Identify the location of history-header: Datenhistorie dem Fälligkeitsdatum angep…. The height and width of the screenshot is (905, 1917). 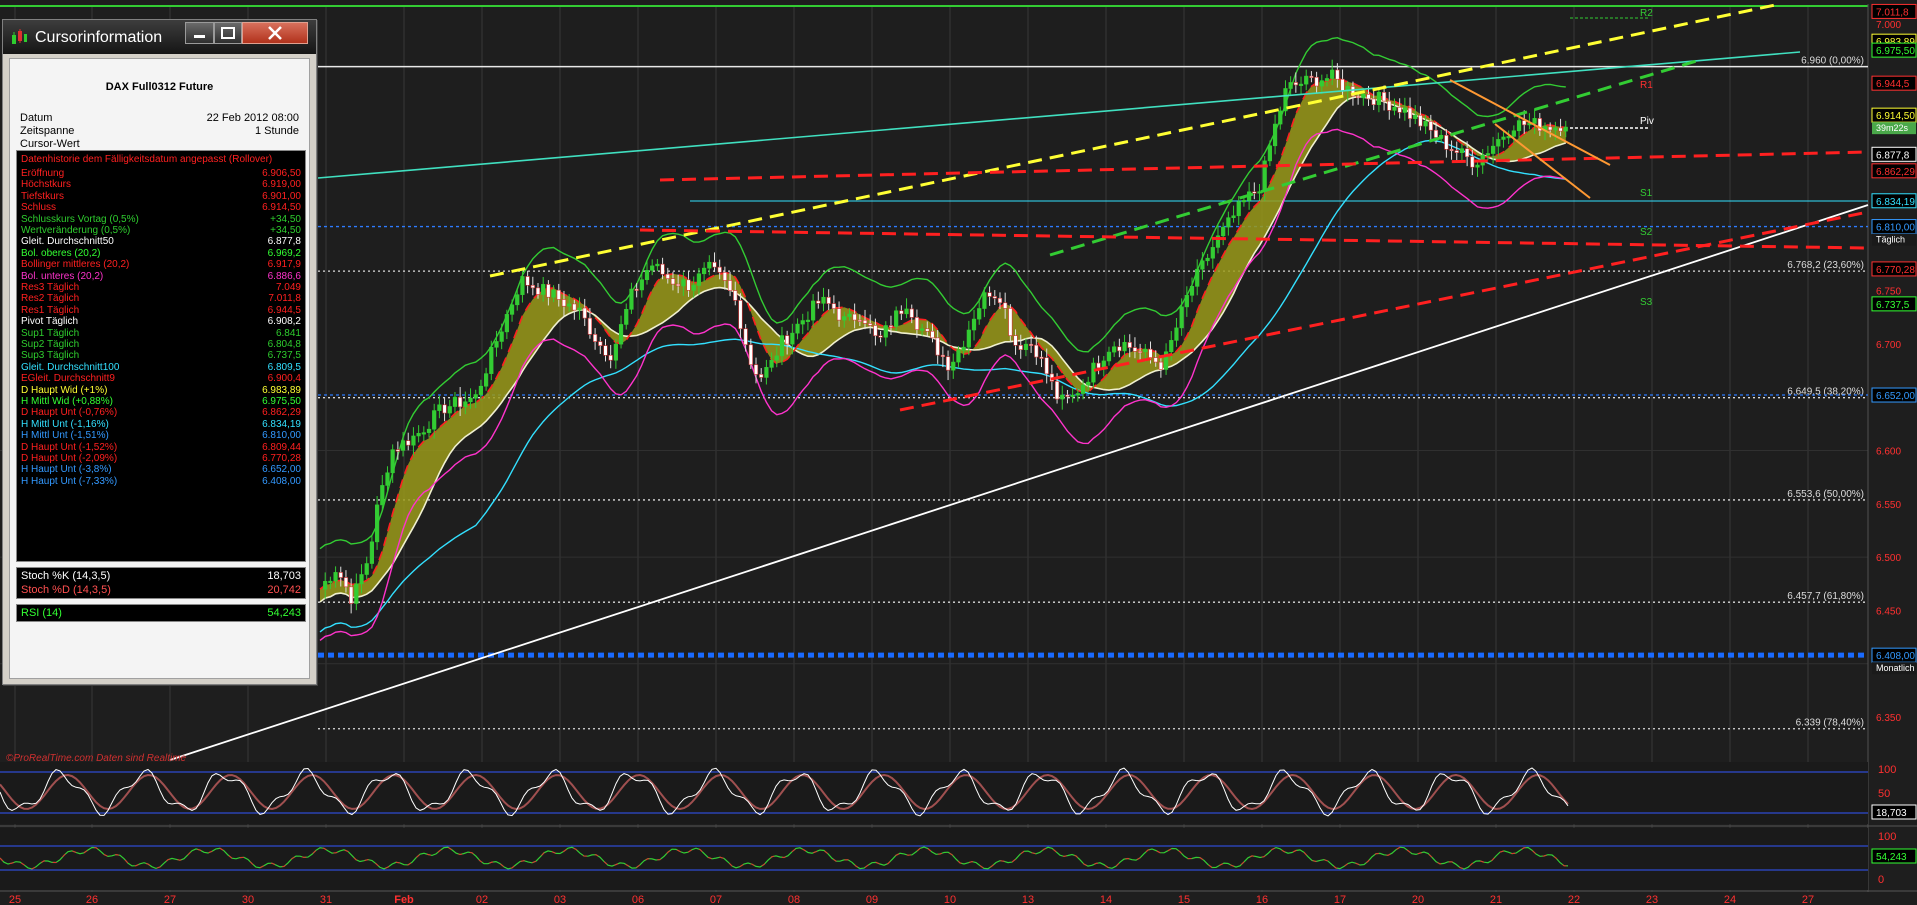
(147, 159).